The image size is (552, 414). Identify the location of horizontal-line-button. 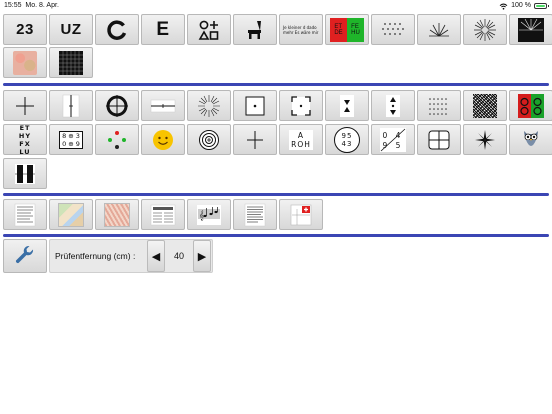
(163, 105).